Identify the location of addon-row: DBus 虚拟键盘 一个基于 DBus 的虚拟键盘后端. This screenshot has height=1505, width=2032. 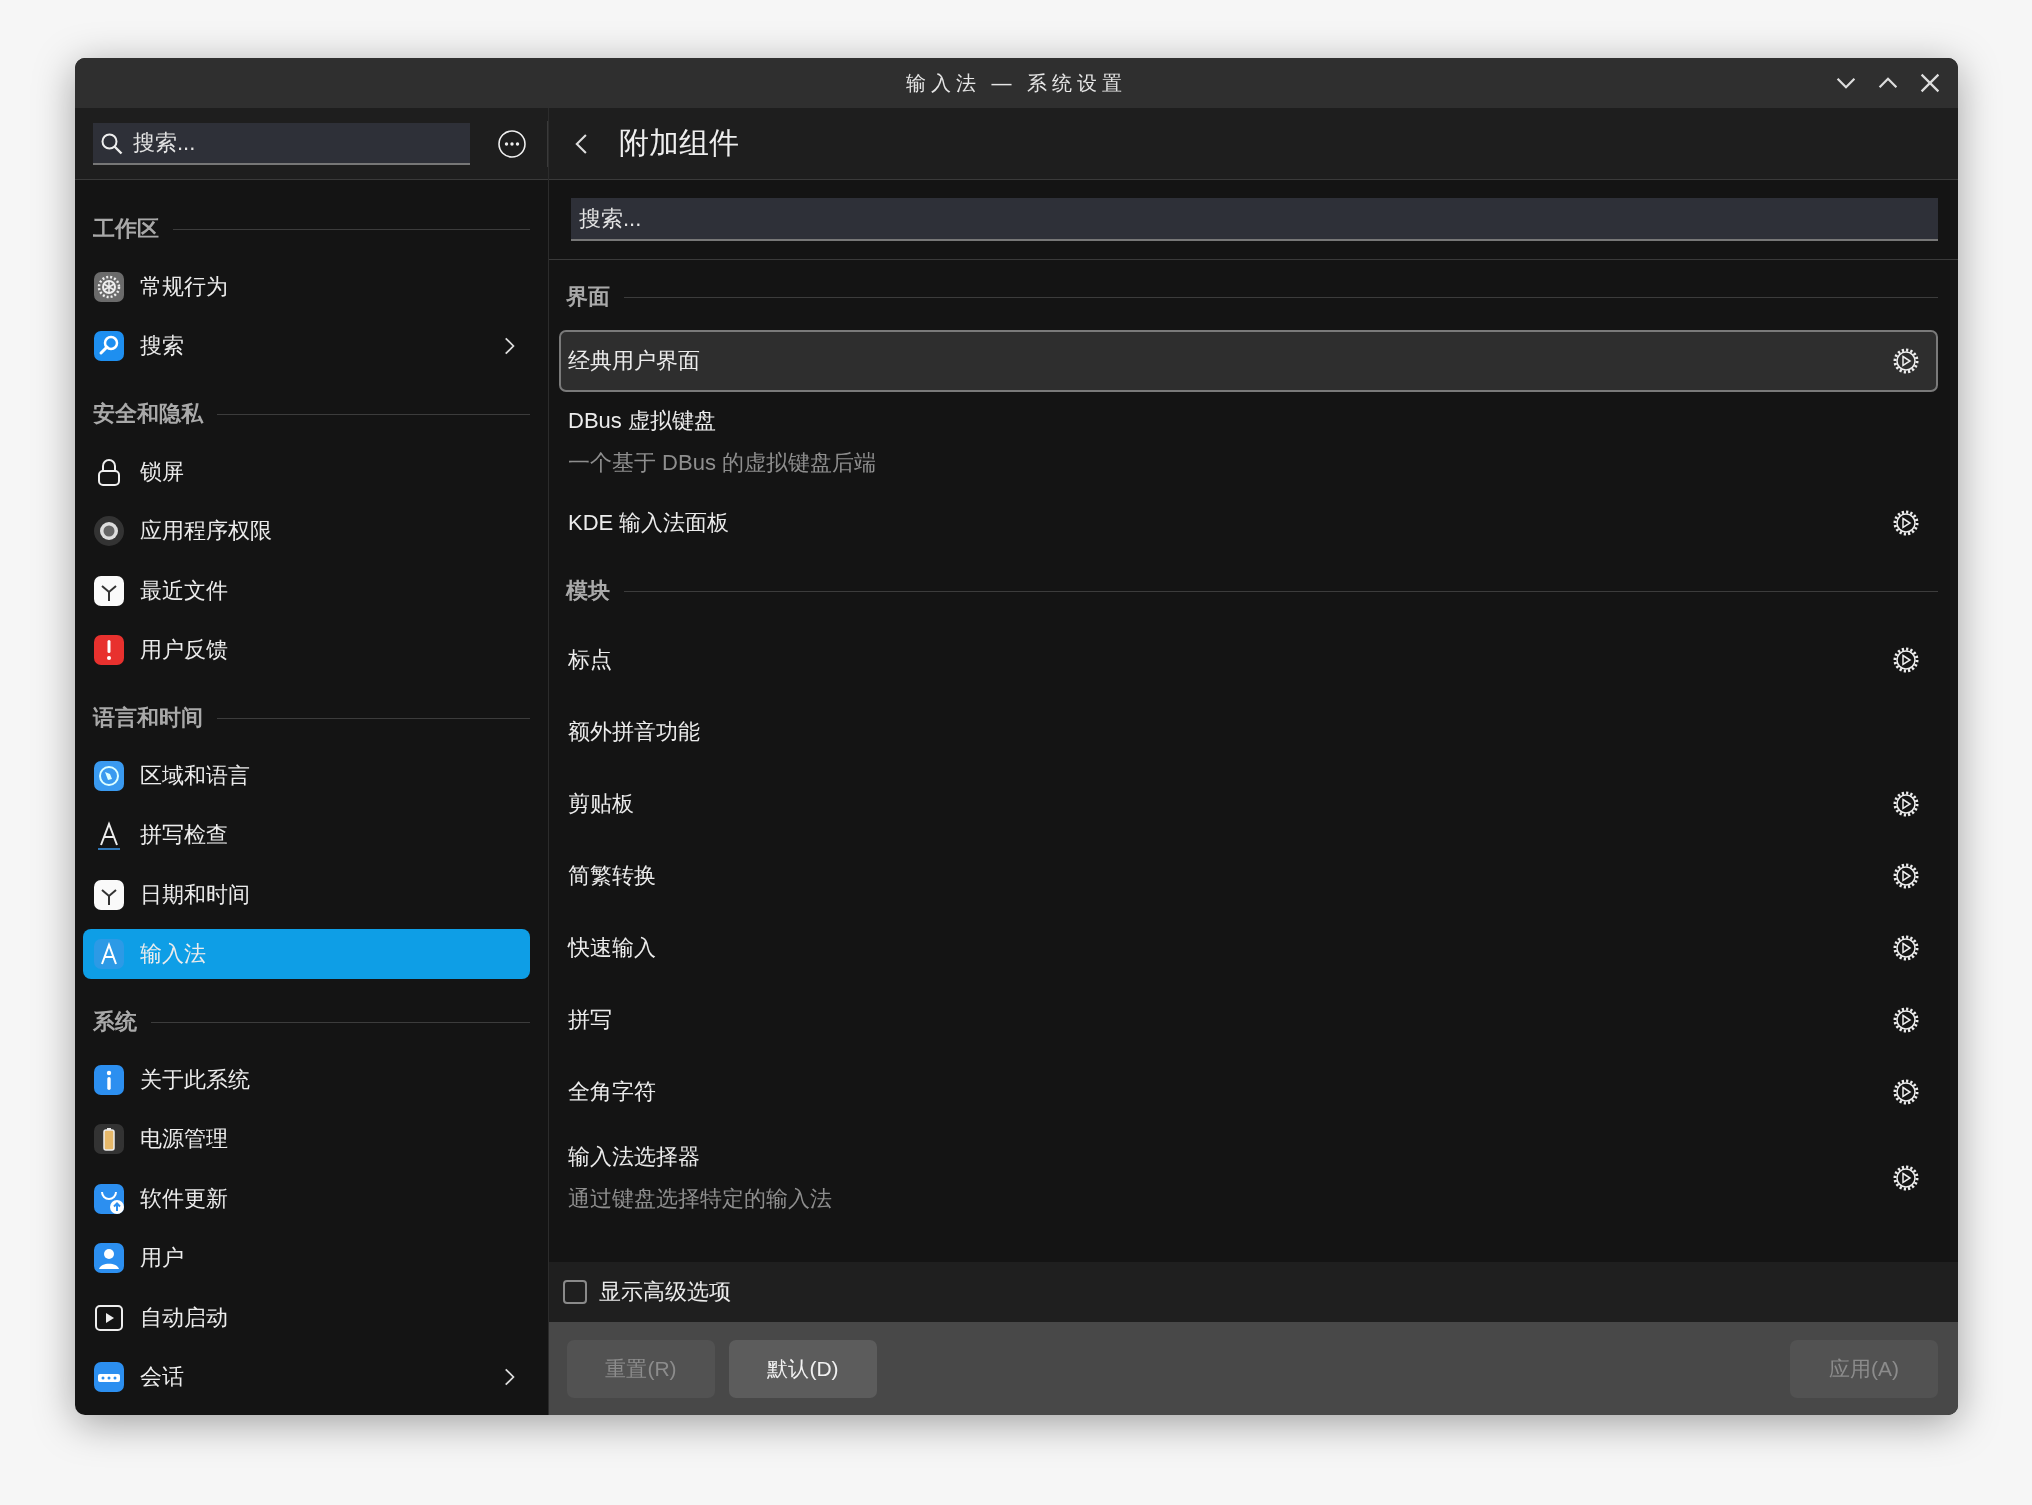
(1248, 442).